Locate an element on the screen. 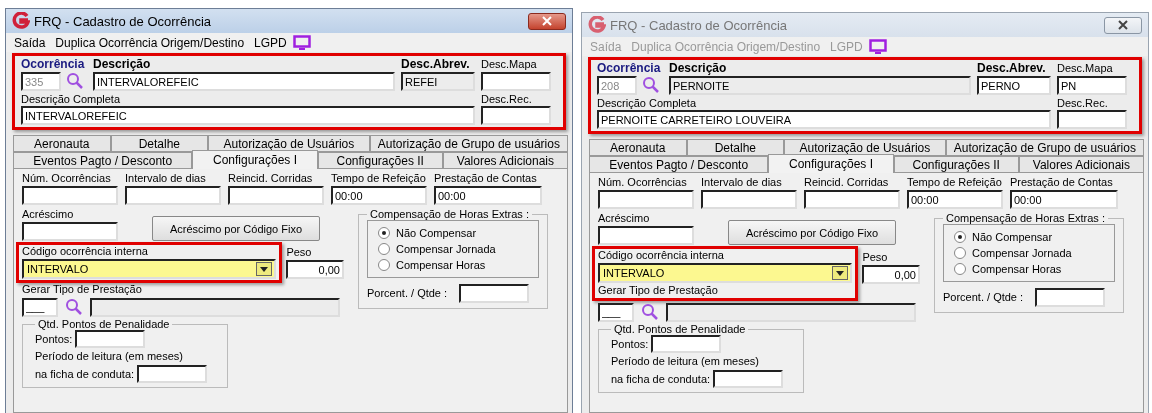 This screenshot has height=413, width=1152. field-label: Código ocorrência interna is located at coordinates (661, 255).